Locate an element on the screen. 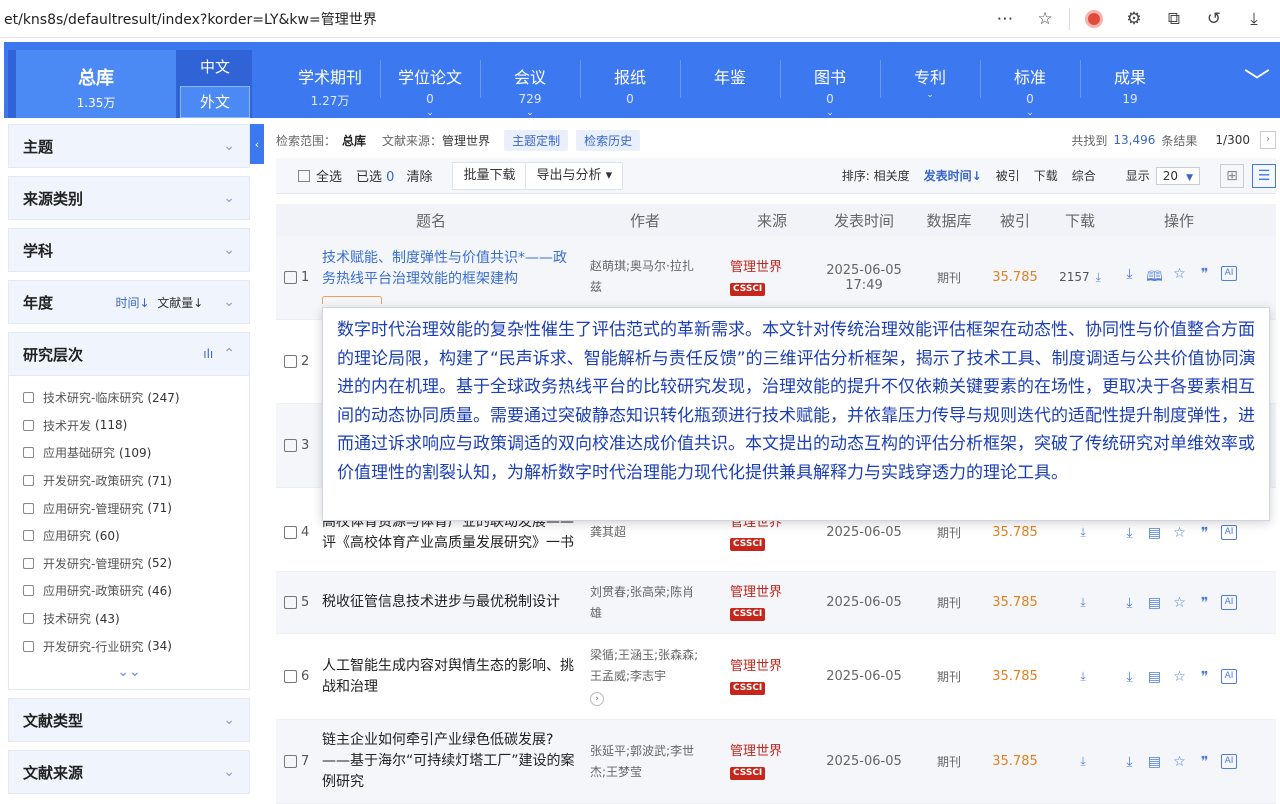 This screenshot has width=1280, height=804. list-item: 开发研究-管理研究 (52) is located at coordinates (129, 564).